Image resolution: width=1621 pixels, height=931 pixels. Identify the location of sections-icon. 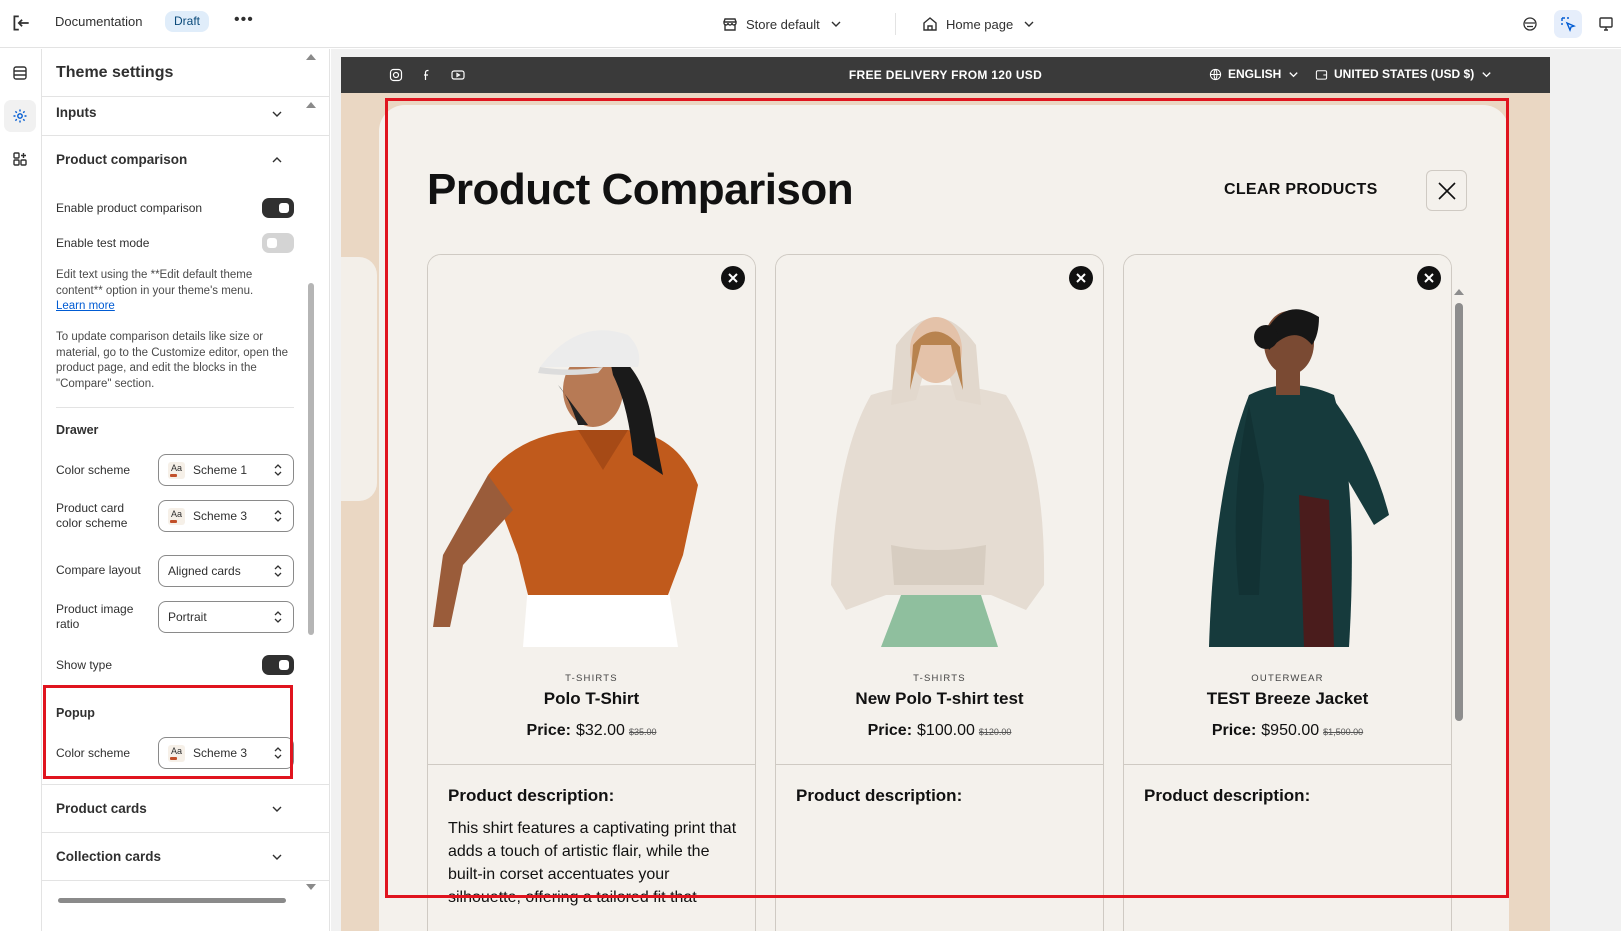
(20, 73).